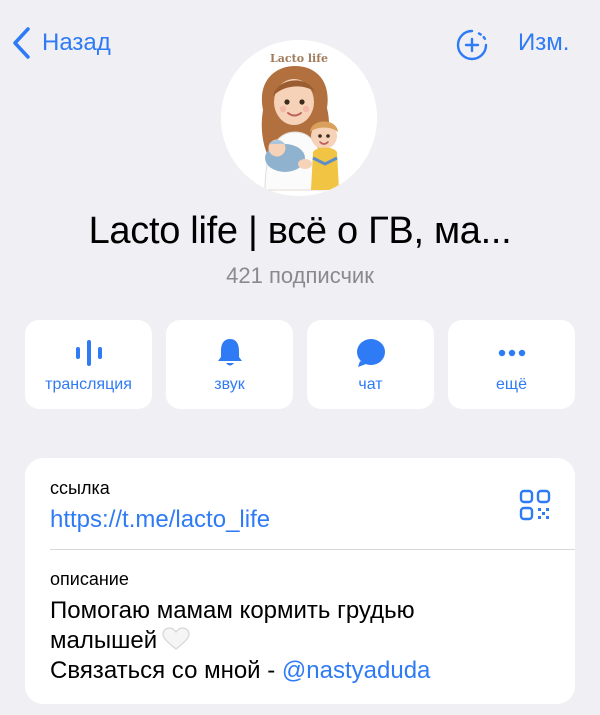 The height and width of the screenshot is (715, 600). What do you see at coordinates (76, 42) in the screenshot?
I see `back-label: Назад` at bounding box center [76, 42].